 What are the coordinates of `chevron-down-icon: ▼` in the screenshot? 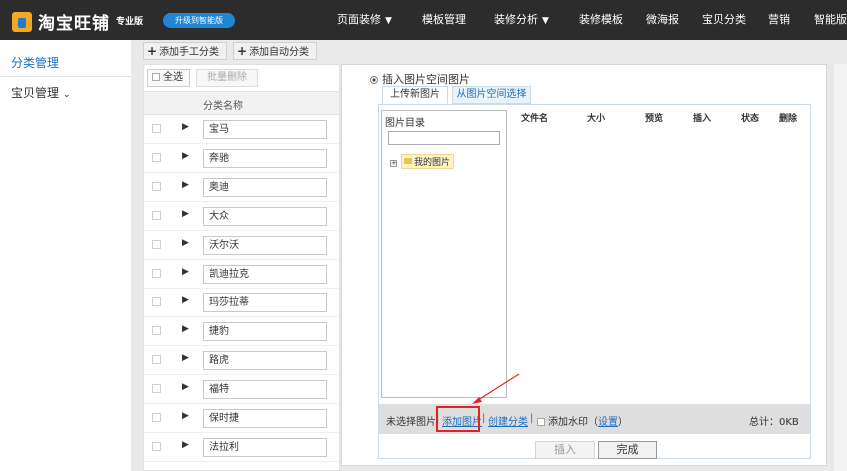 It's located at (388, 21).